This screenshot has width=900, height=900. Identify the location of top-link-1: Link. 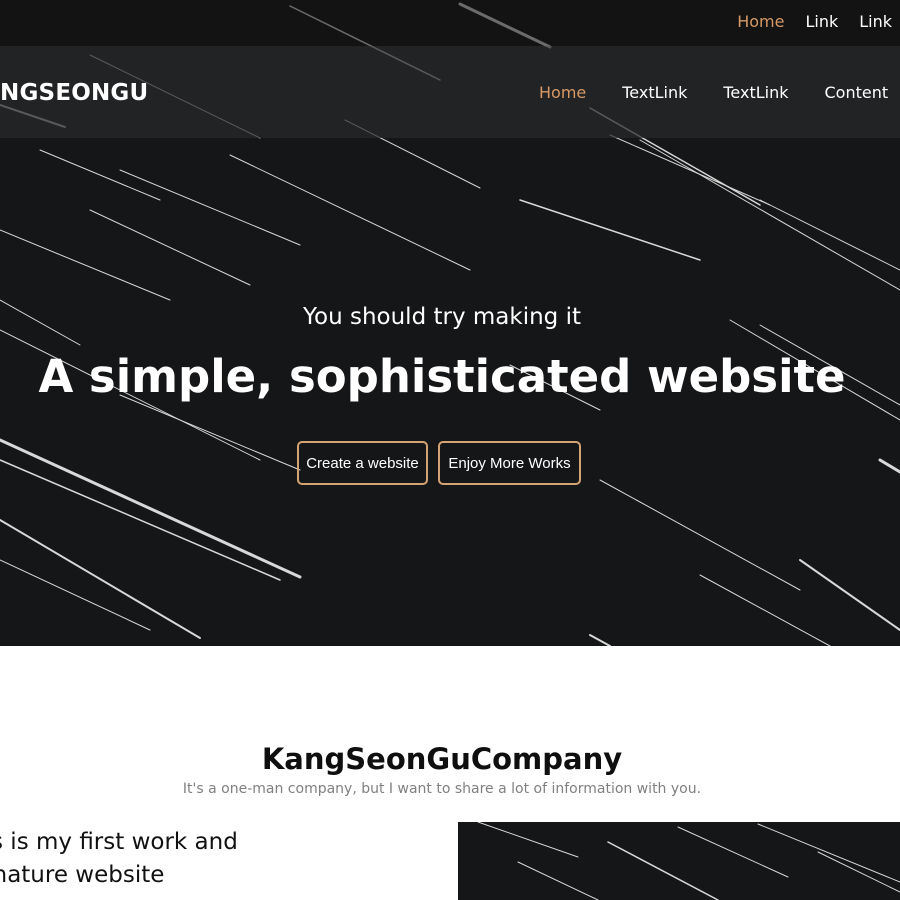
(821, 21).